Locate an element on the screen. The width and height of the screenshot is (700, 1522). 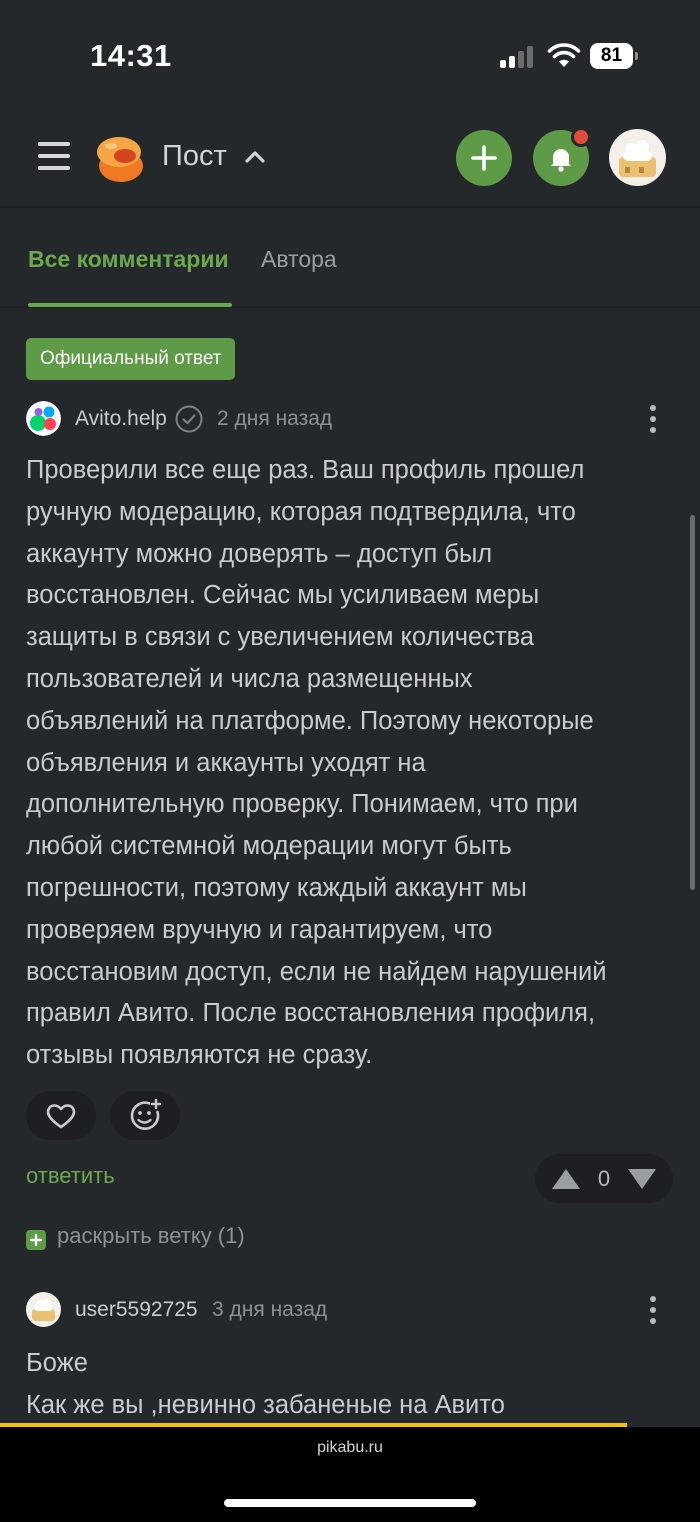
vote-count: 0 is located at coordinates (604, 1178).